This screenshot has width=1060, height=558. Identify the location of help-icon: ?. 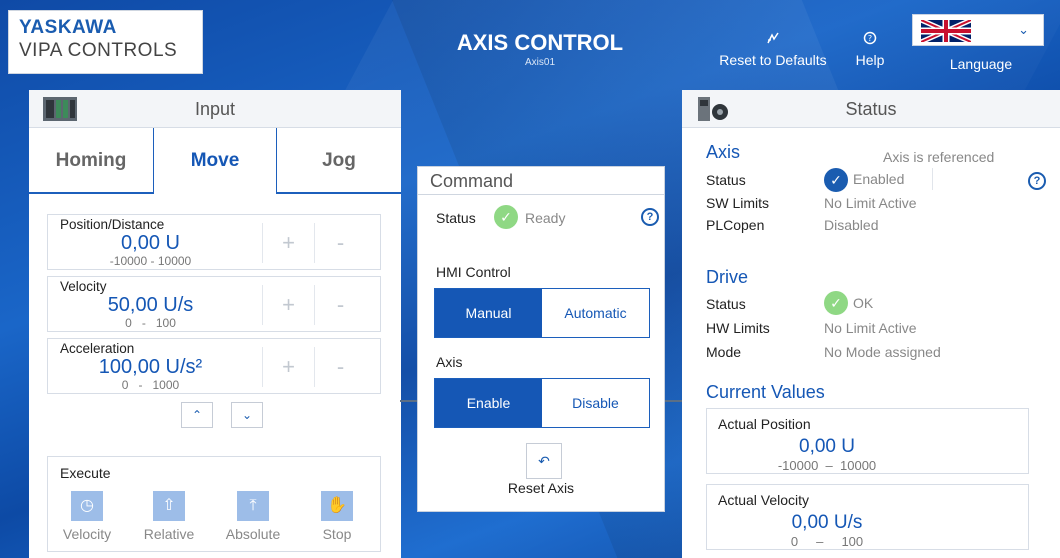
(870, 41).